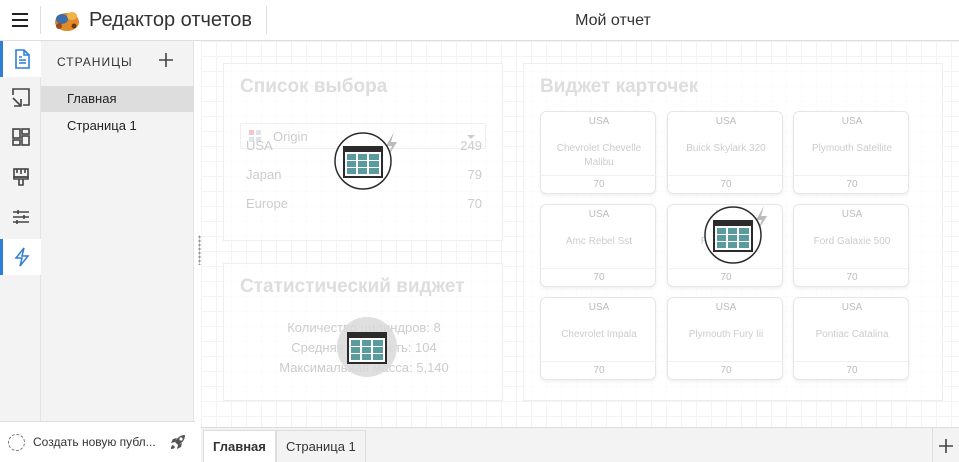  Describe the element at coordinates (852, 334) in the screenshot. I see `card-name: Pontiac Catalina` at that location.